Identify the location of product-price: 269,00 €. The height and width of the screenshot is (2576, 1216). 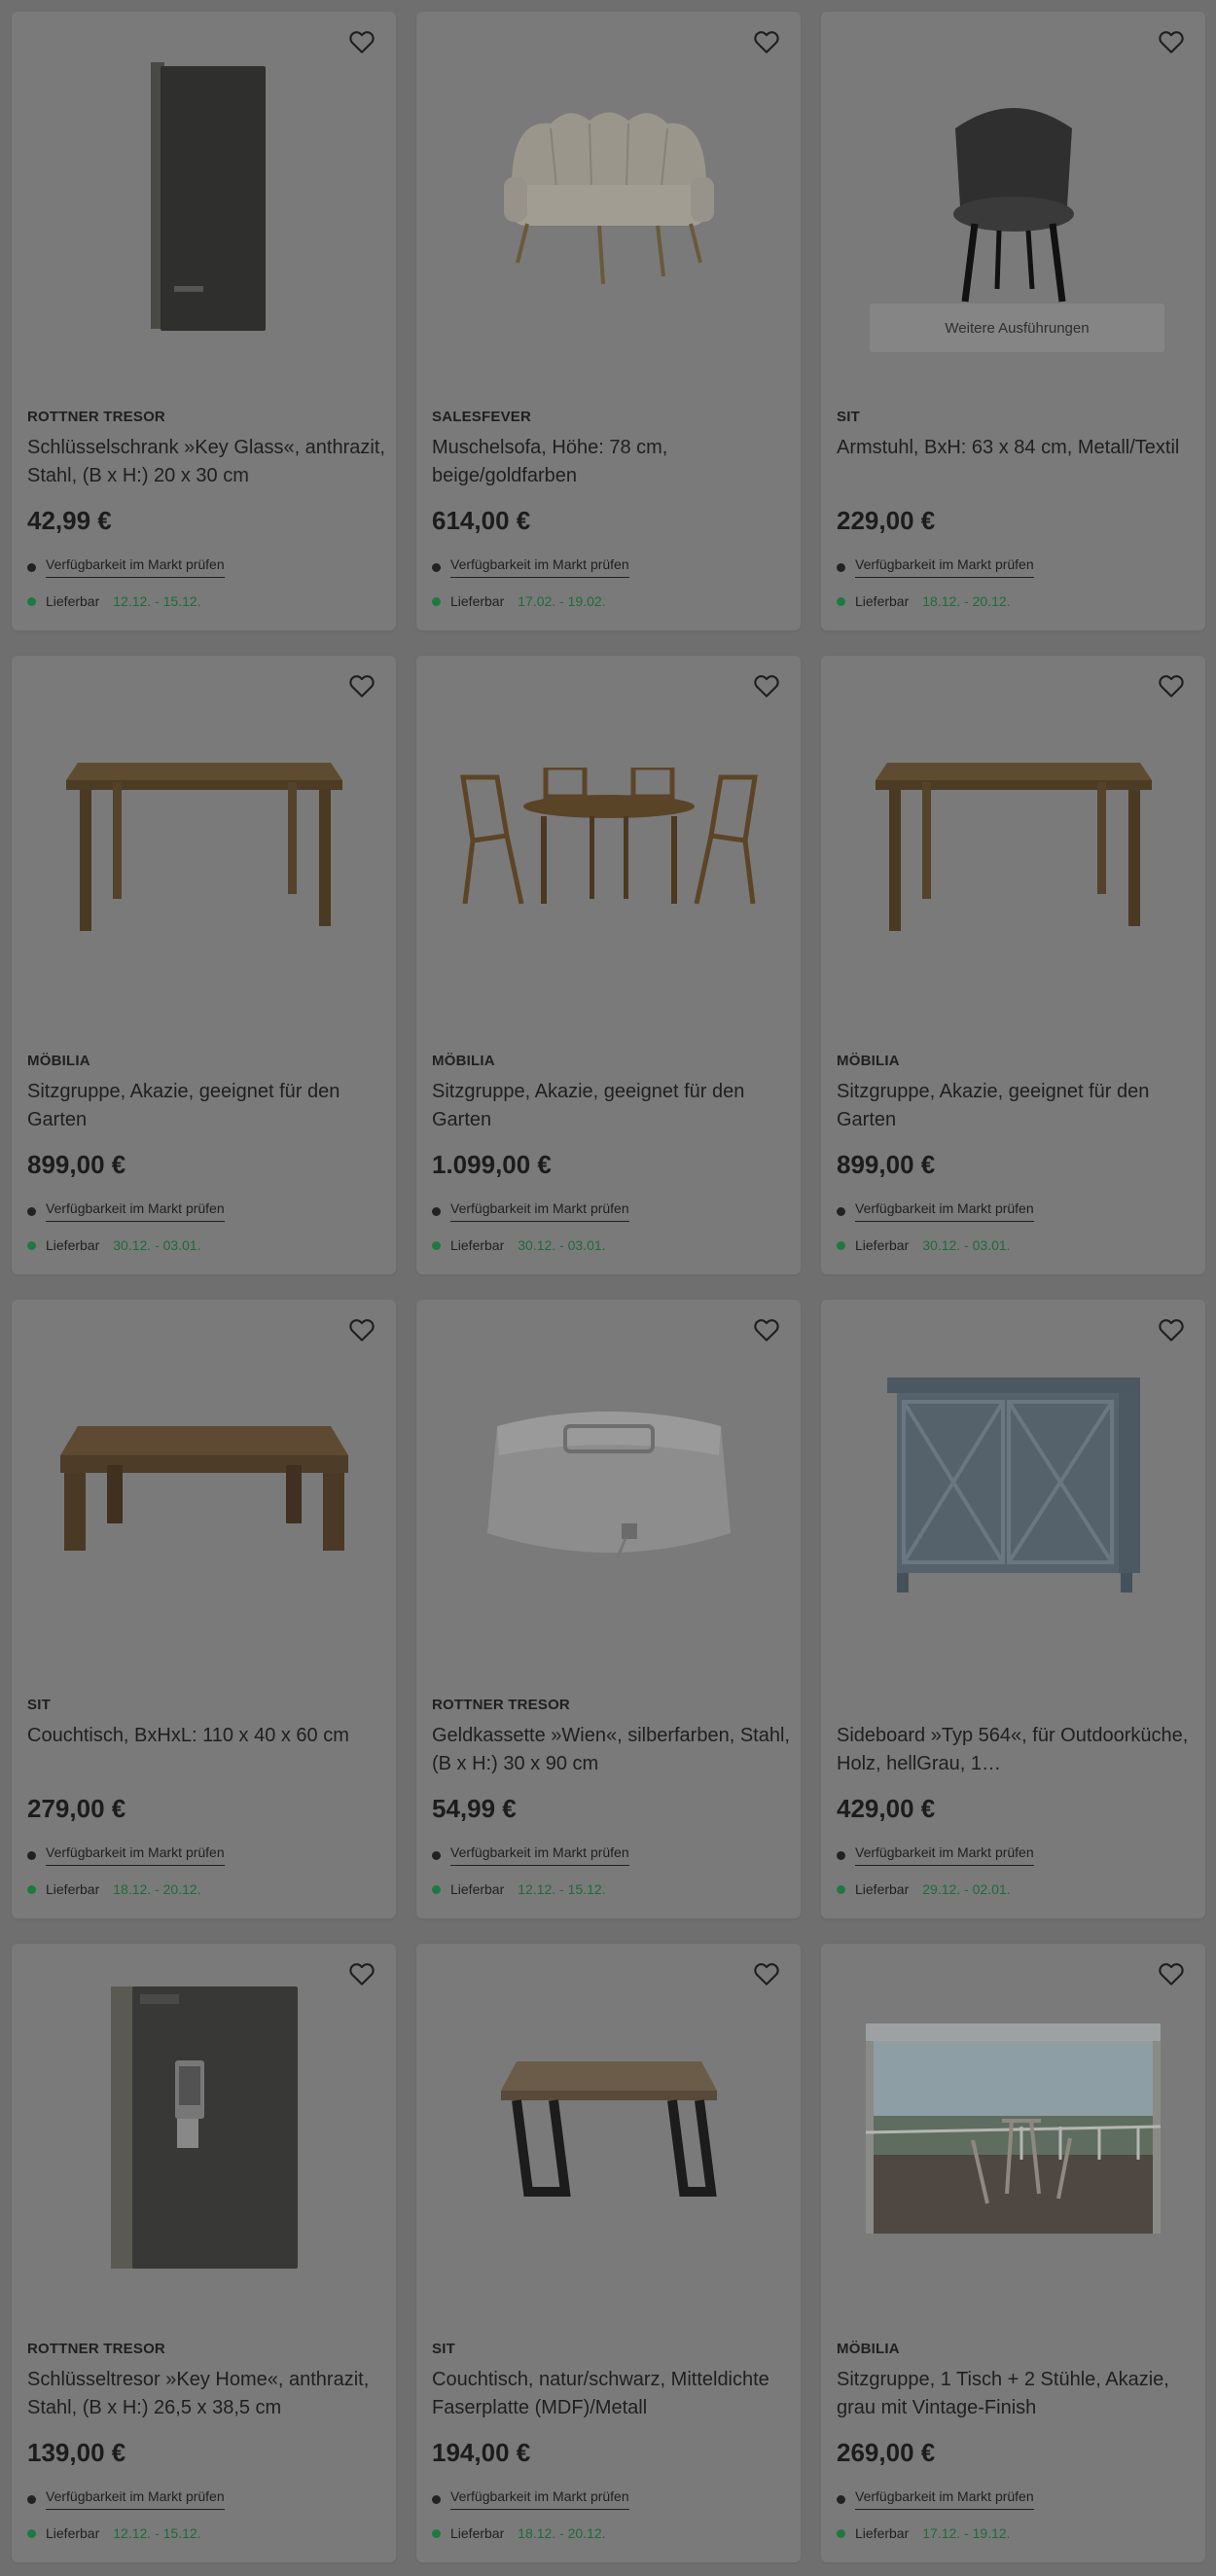
(886, 2452).